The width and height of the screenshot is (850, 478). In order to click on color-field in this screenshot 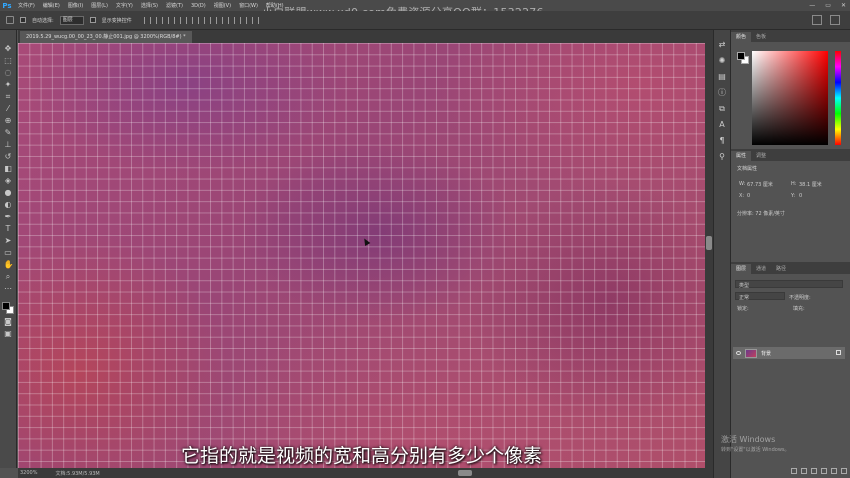, I will do `click(790, 98)`.